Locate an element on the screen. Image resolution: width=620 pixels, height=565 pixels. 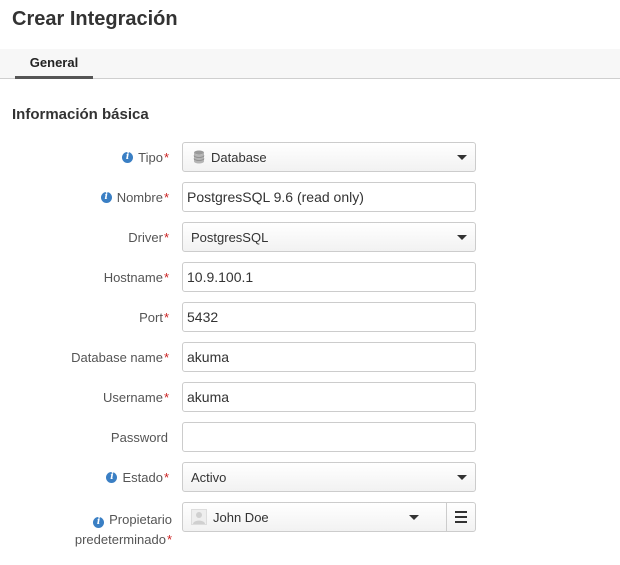
form-row-estado: i Estado * Activo is located at coordinates (310, 477).